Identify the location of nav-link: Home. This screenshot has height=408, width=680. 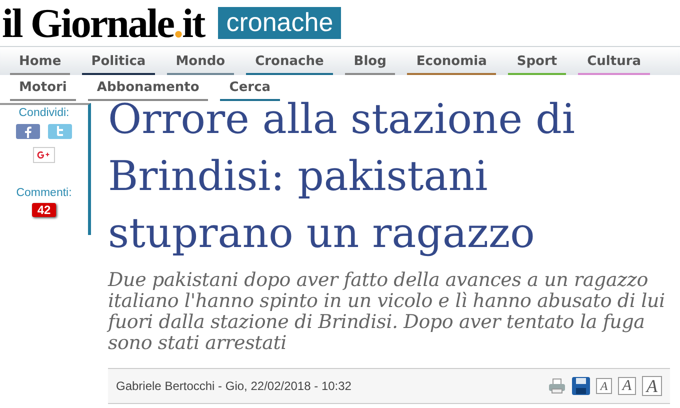
(40, 64).